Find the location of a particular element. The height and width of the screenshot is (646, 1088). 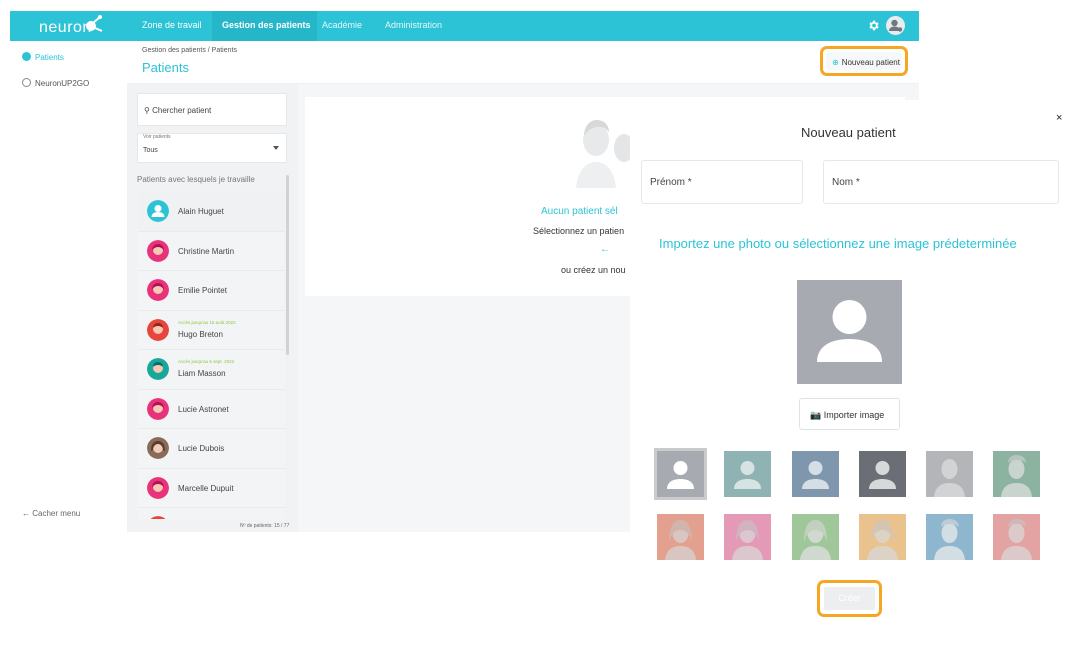

camera-icon: 📷 is located at coordinates (816, 415).